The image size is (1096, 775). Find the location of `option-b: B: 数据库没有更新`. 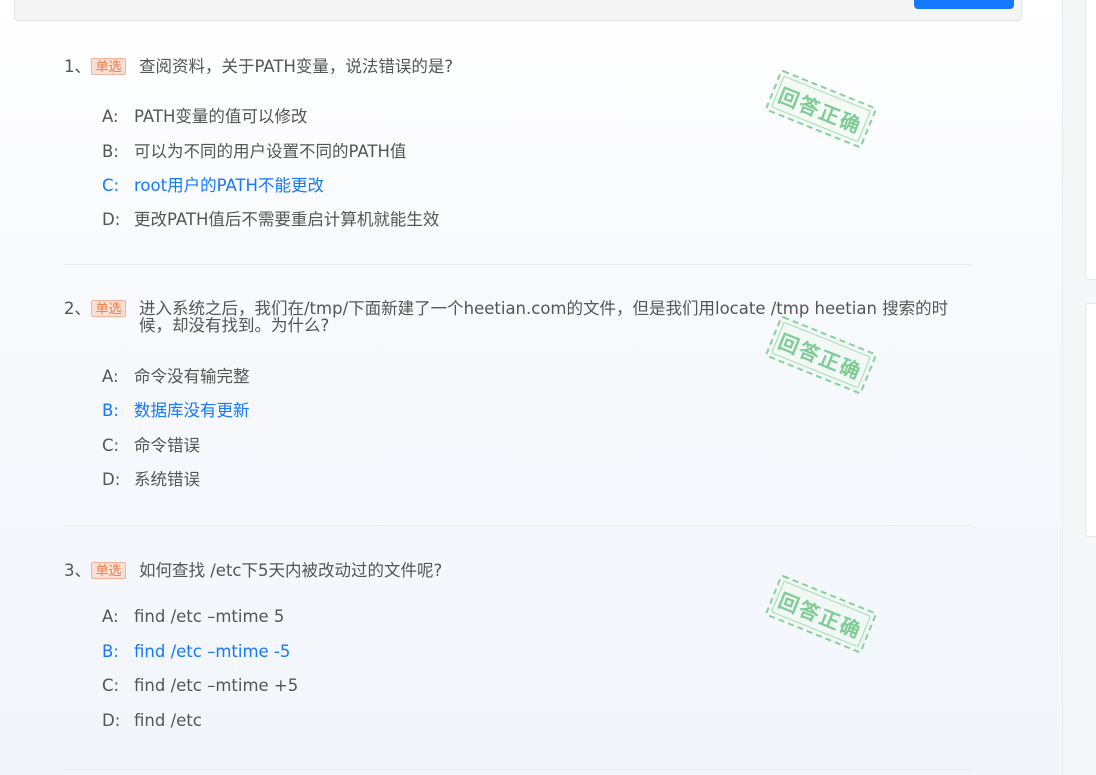

option-b: B: 数据库没有更新 is located at coordinates (176, 409).